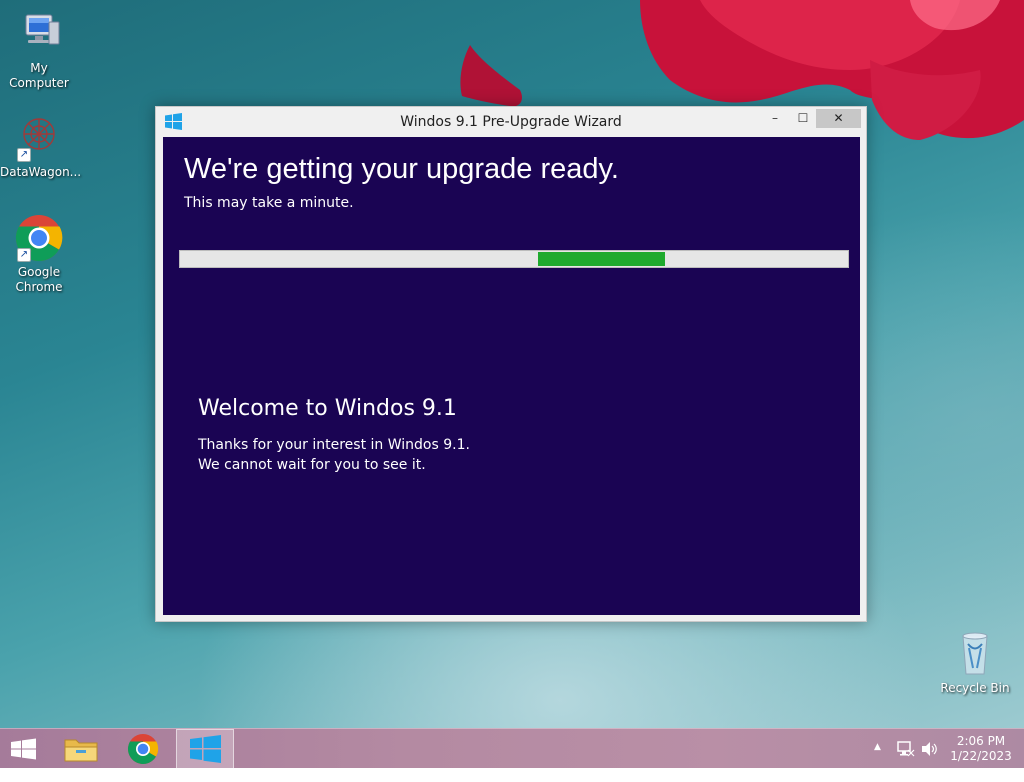 This screenshot has height=782, width=1024. What do you see at coordinates (975, 654) in the screenshot?
I see `recycle-bin-icon` at bounding box center [975, 654].